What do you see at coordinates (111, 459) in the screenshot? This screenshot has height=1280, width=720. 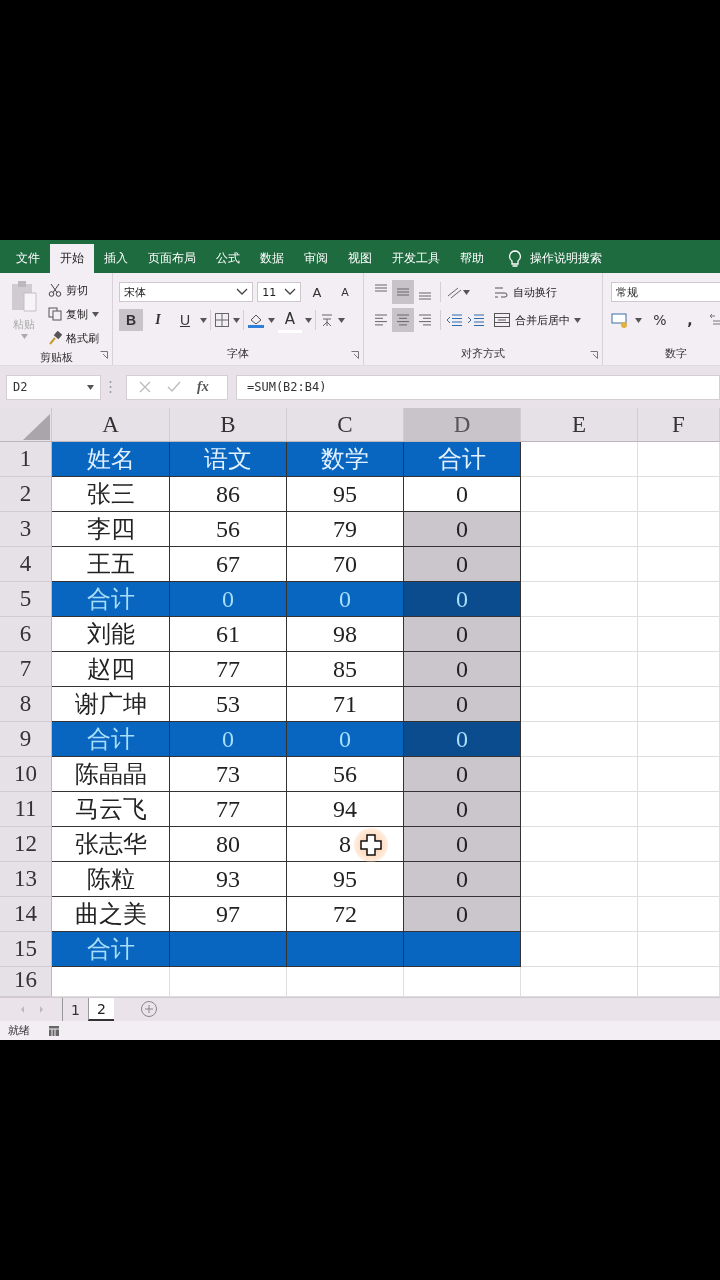 I see `table-cell: 姓名` at bounding box center [111, 459].